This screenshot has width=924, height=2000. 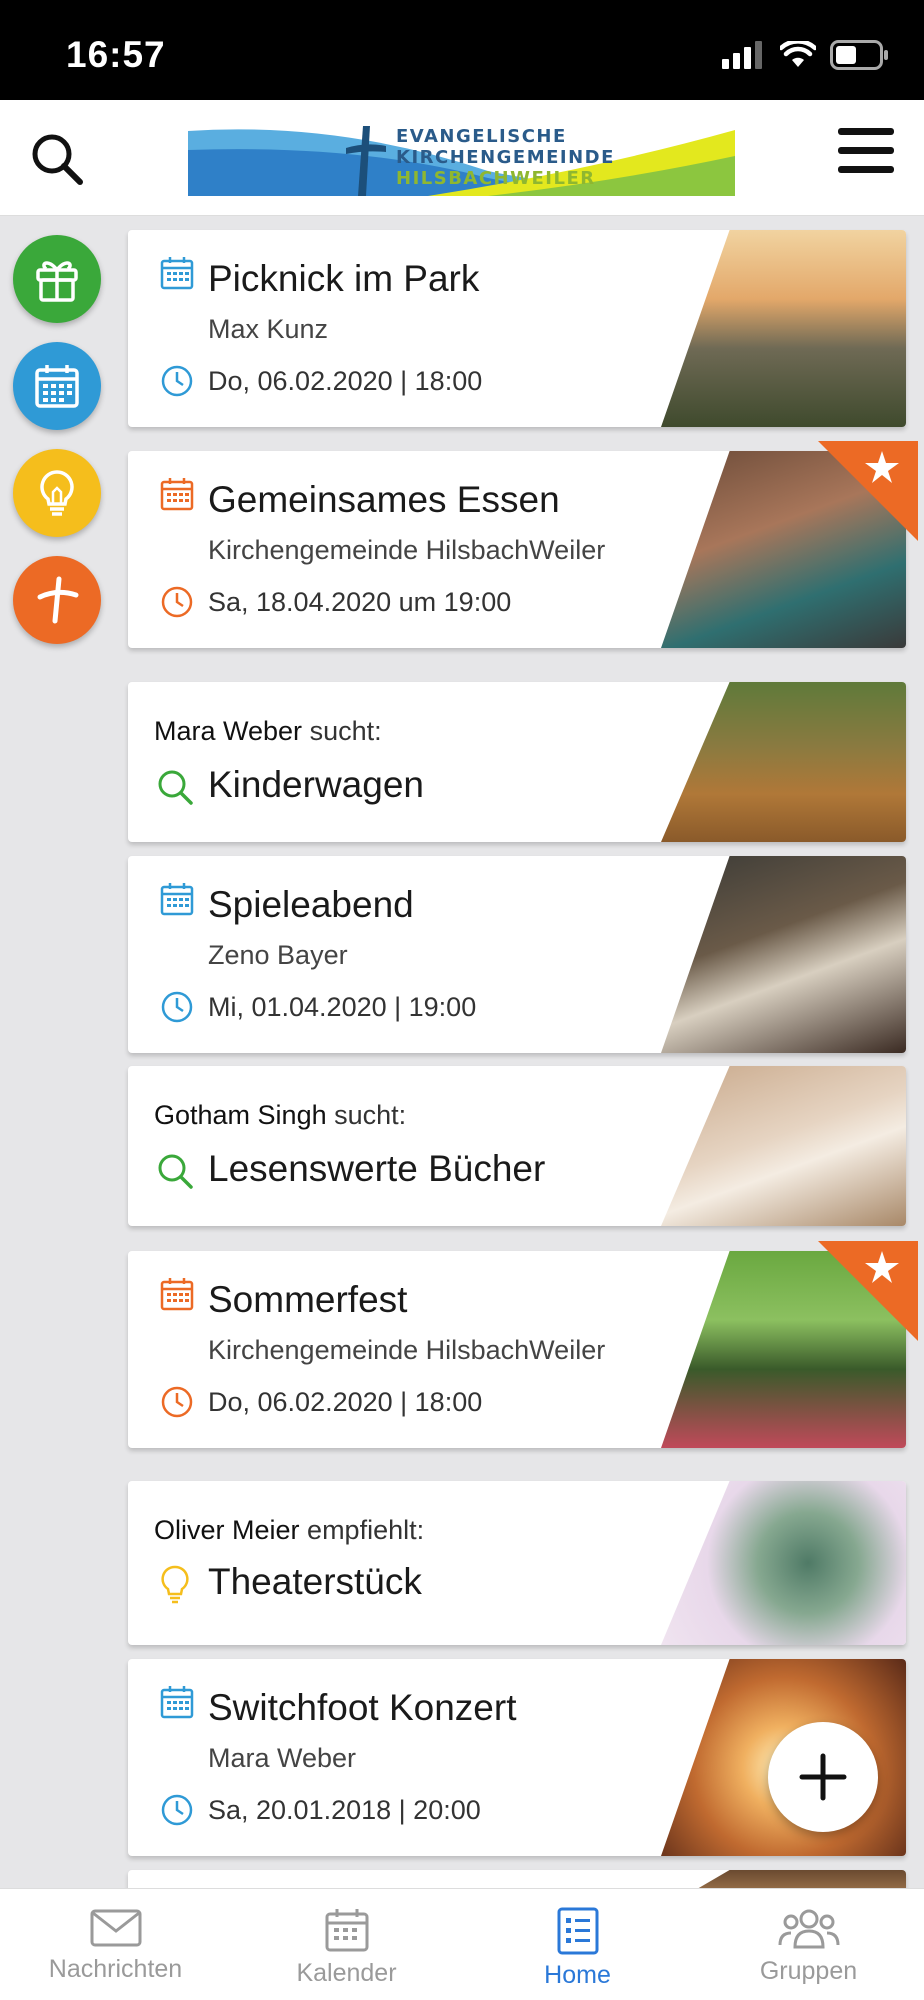 What do you see at coordinates (517, 1563) in the screenshot?
I see `recommendation-card: Oliver Meier empfiehlt: Theaterstück` at bounding box center [517, 1563].